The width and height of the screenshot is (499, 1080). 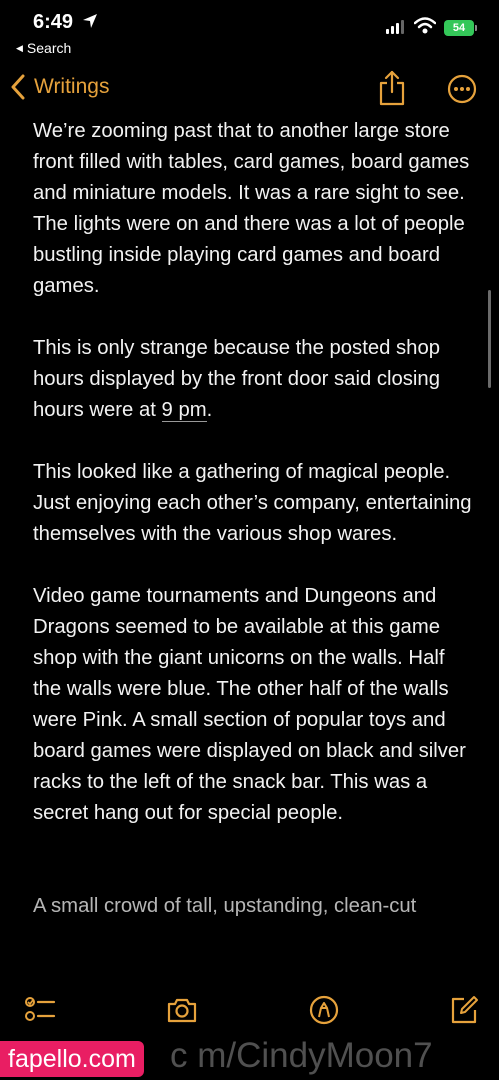 What do you see at coordinates (53, 22) in the screenshot?
I see `status-time: 6:49` at bounding box center [53, 22].